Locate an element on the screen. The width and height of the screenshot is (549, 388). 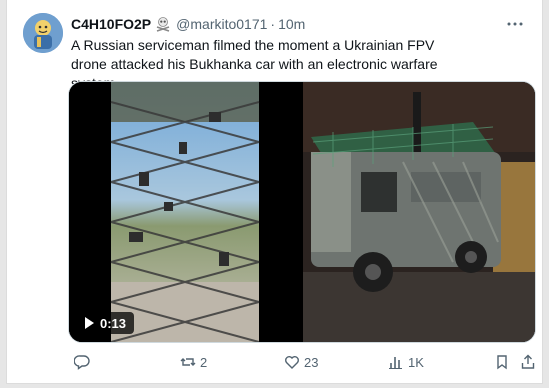
views-button: 1K is located at coordinates (406, 362).